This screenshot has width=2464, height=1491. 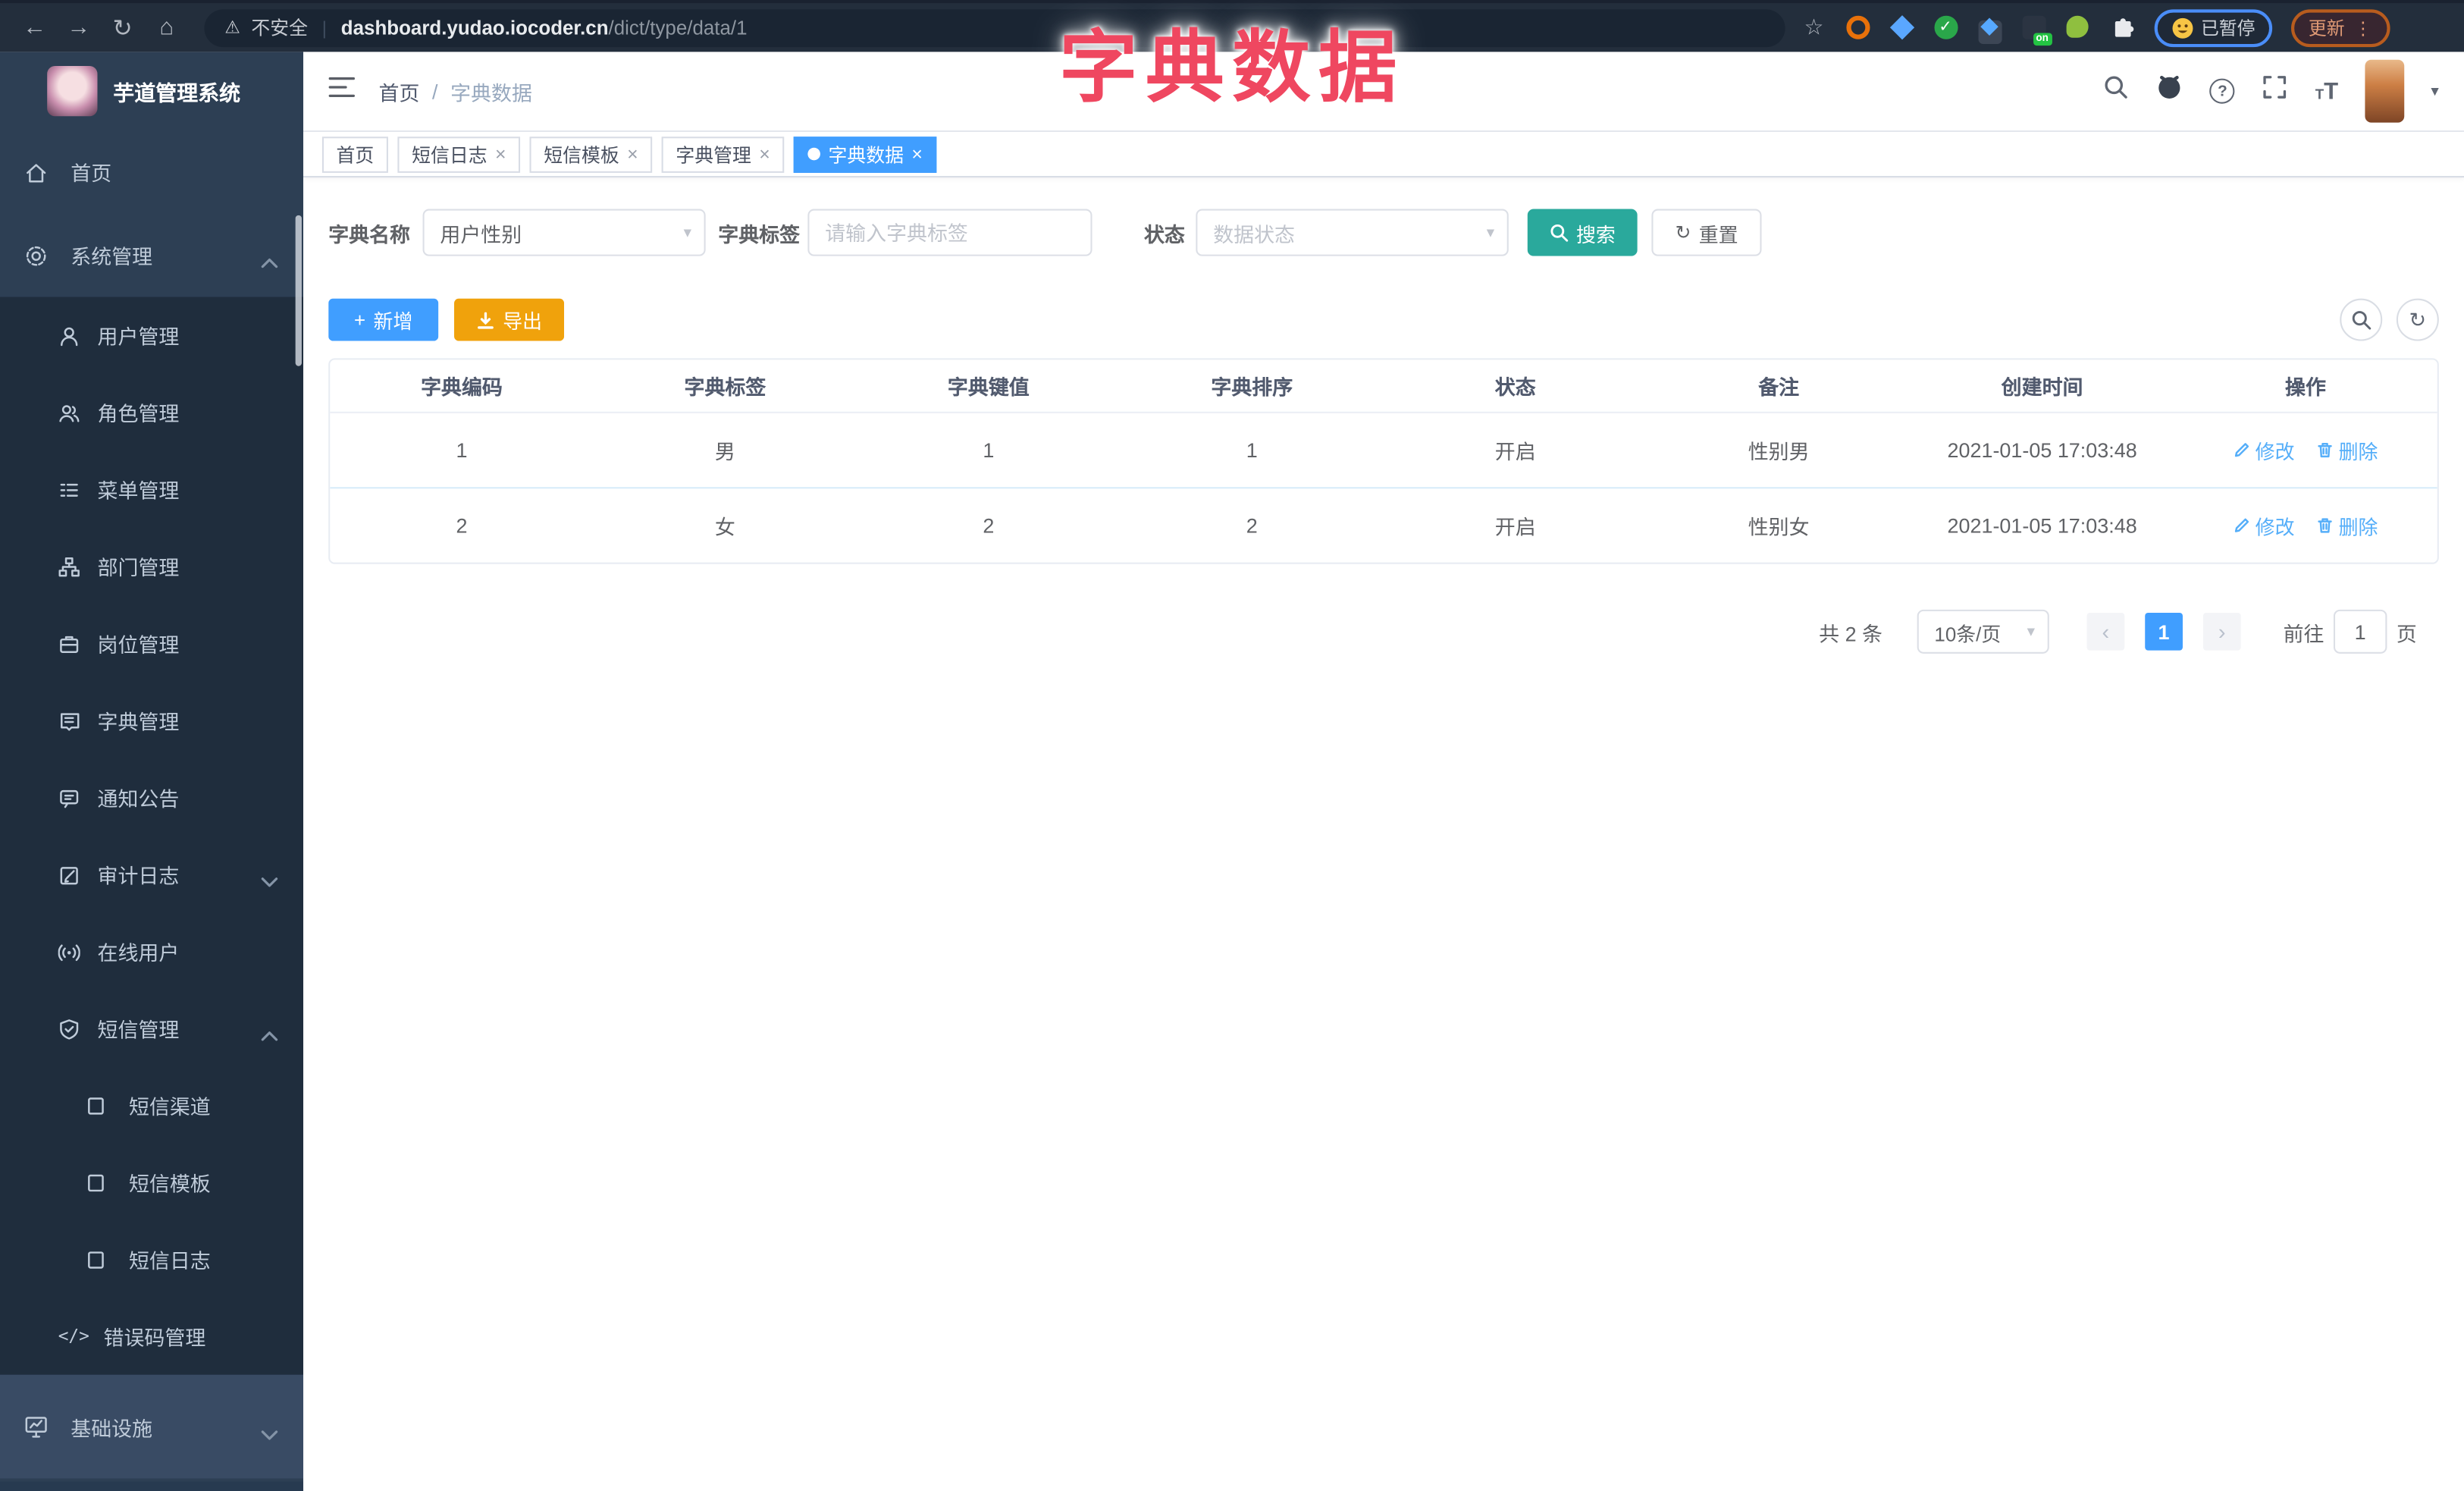 What do you see at coordinates (1582, 232) in the screenshot?
I see `search-button: 搜索` at bounding box center [1582, 232].